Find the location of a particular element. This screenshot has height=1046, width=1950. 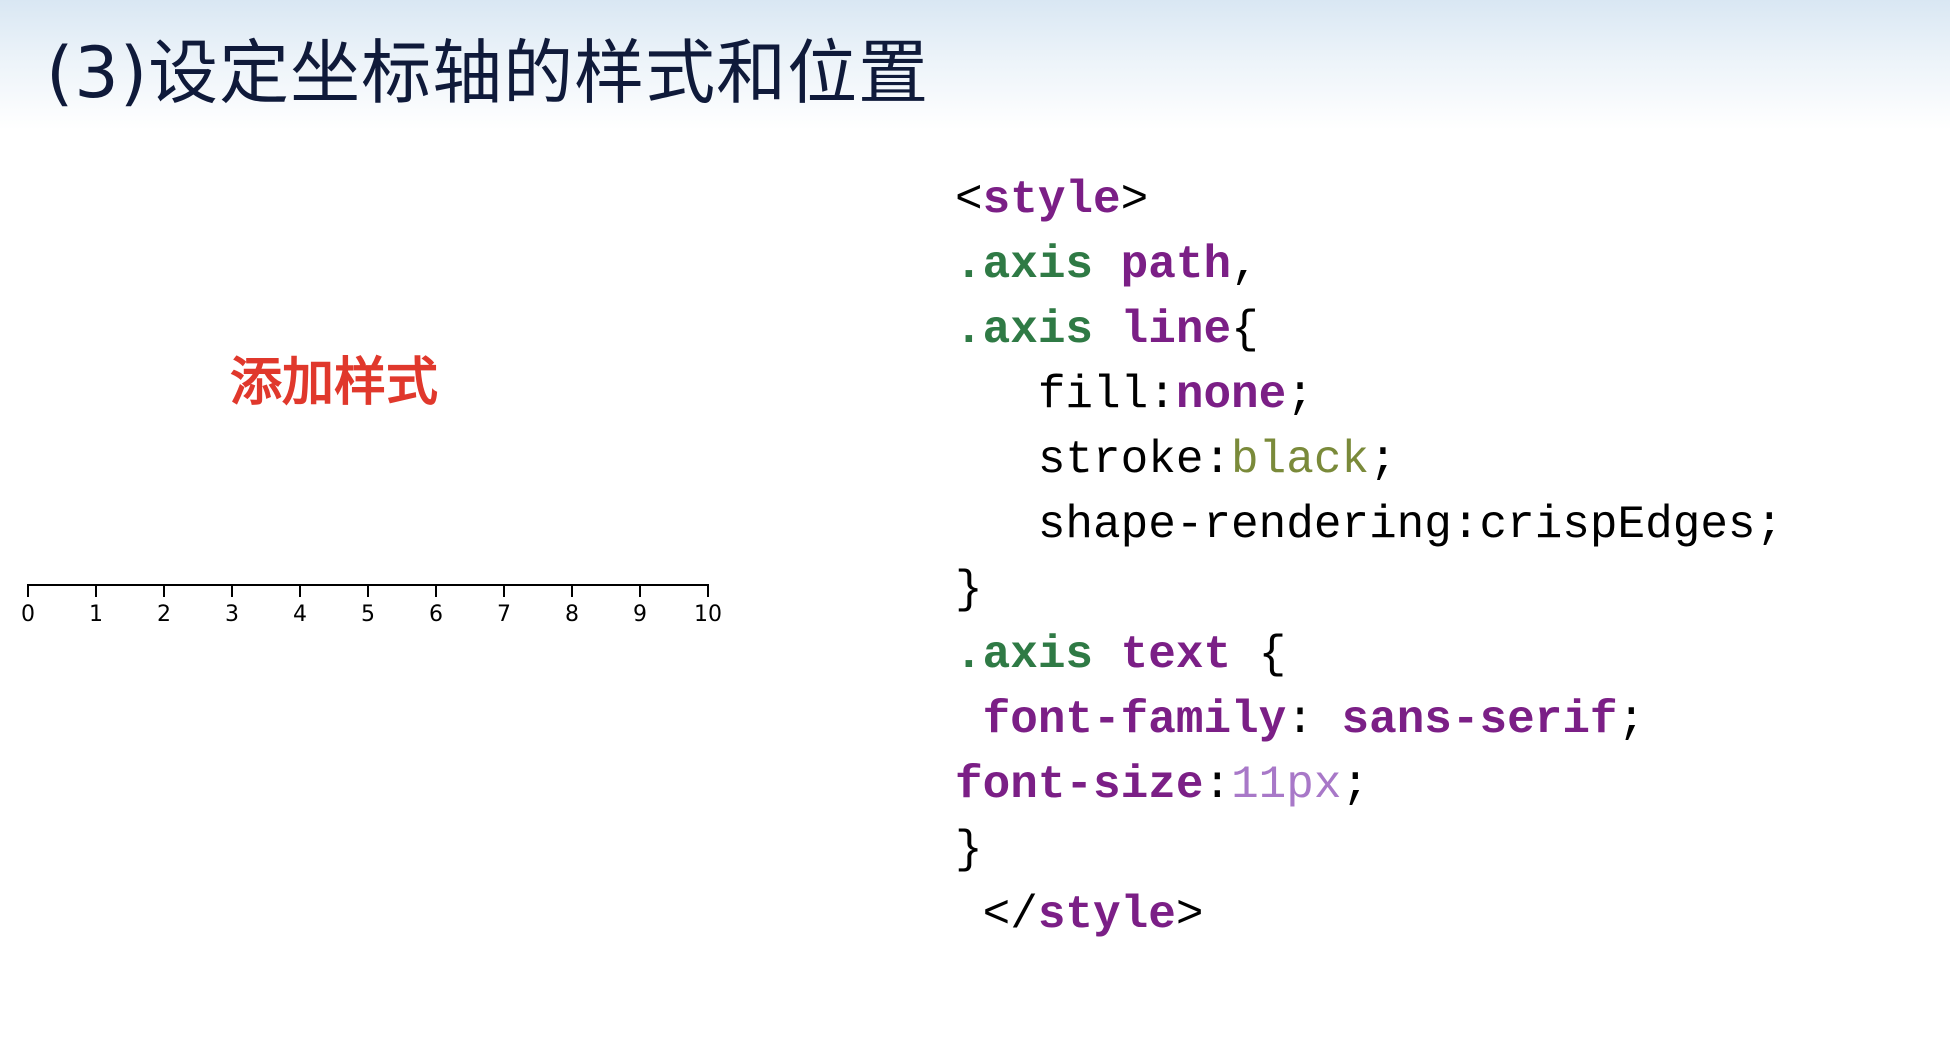

code-token: fill: is located at coordinates (1065, 395).